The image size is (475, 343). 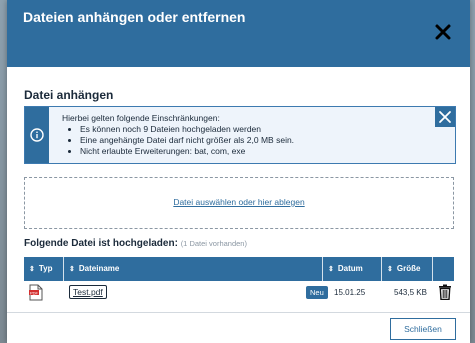 What do you see at coordinates (445, 292) in the screenshot?
I see `trash-icon` at bounding box center [445, 292].